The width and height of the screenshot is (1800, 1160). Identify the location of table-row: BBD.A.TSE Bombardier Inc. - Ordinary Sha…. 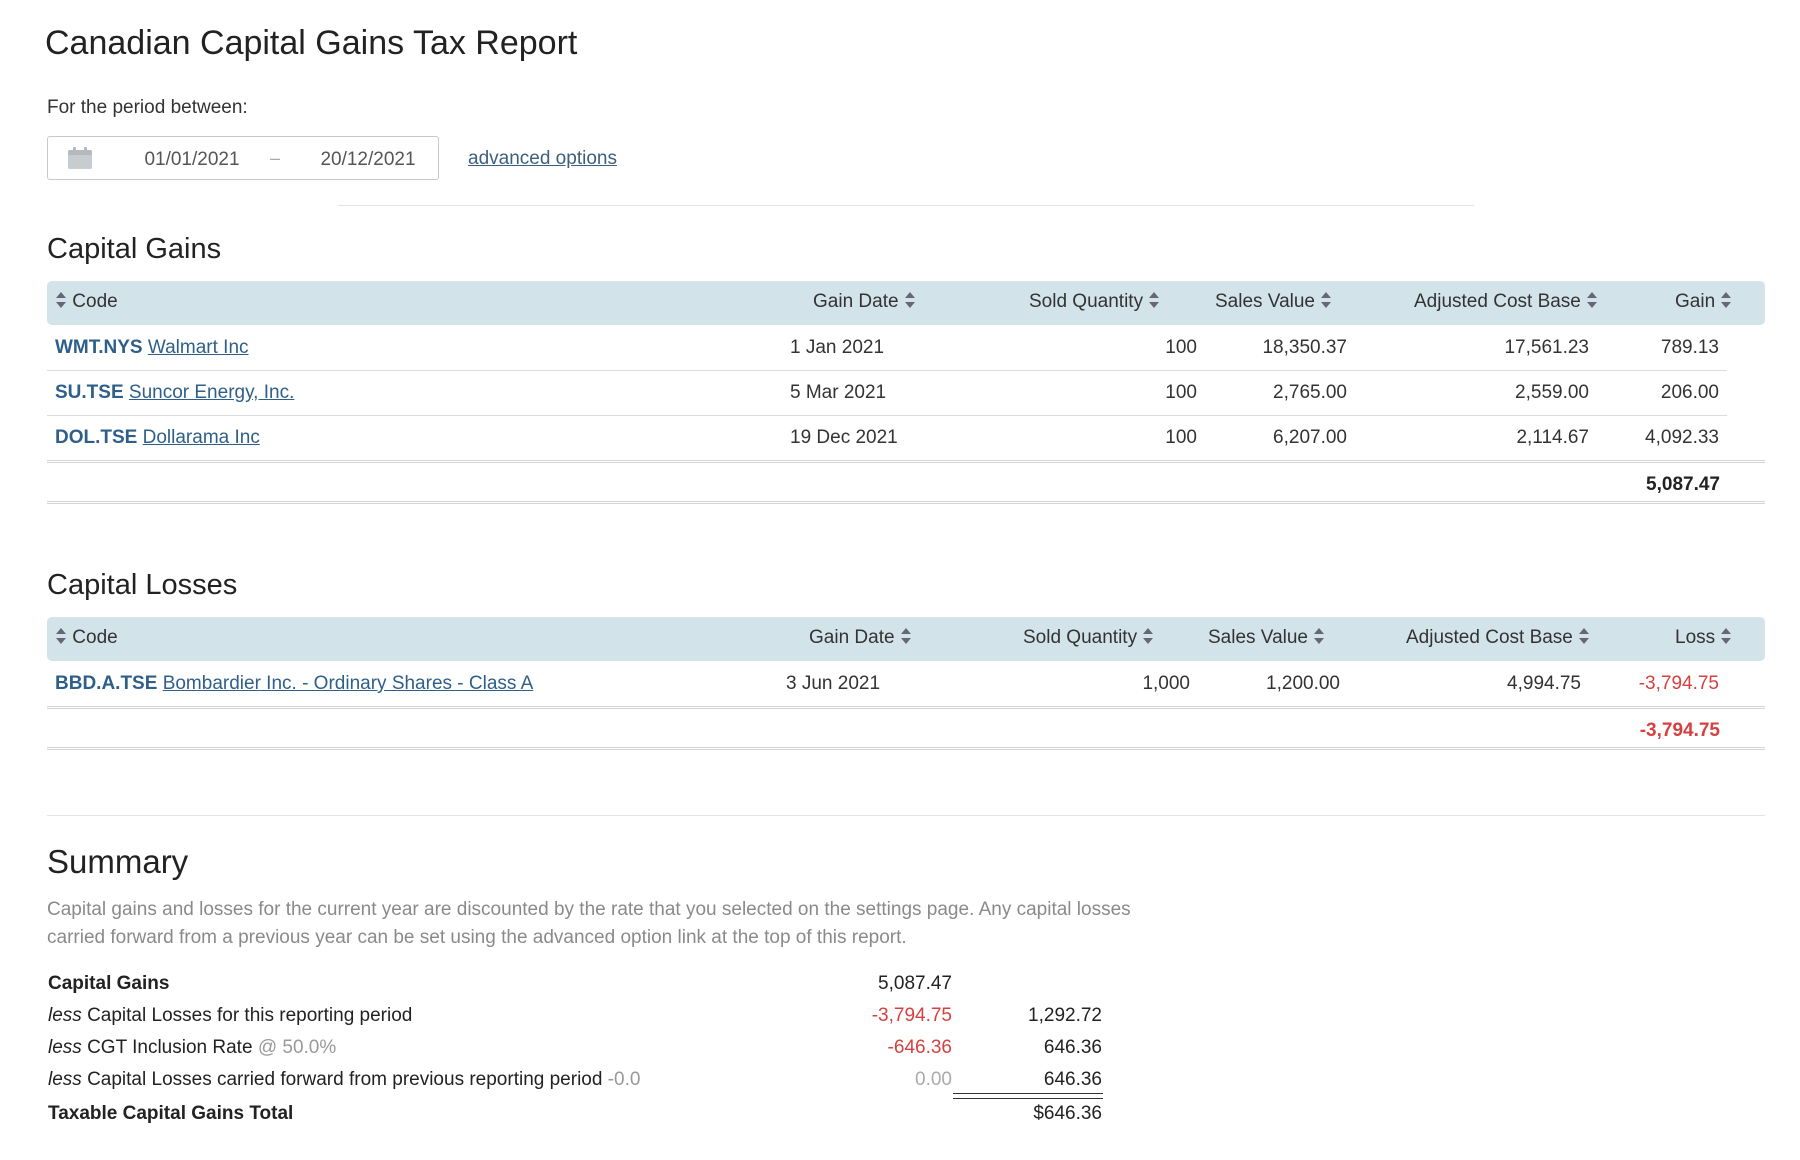
(887, 683).